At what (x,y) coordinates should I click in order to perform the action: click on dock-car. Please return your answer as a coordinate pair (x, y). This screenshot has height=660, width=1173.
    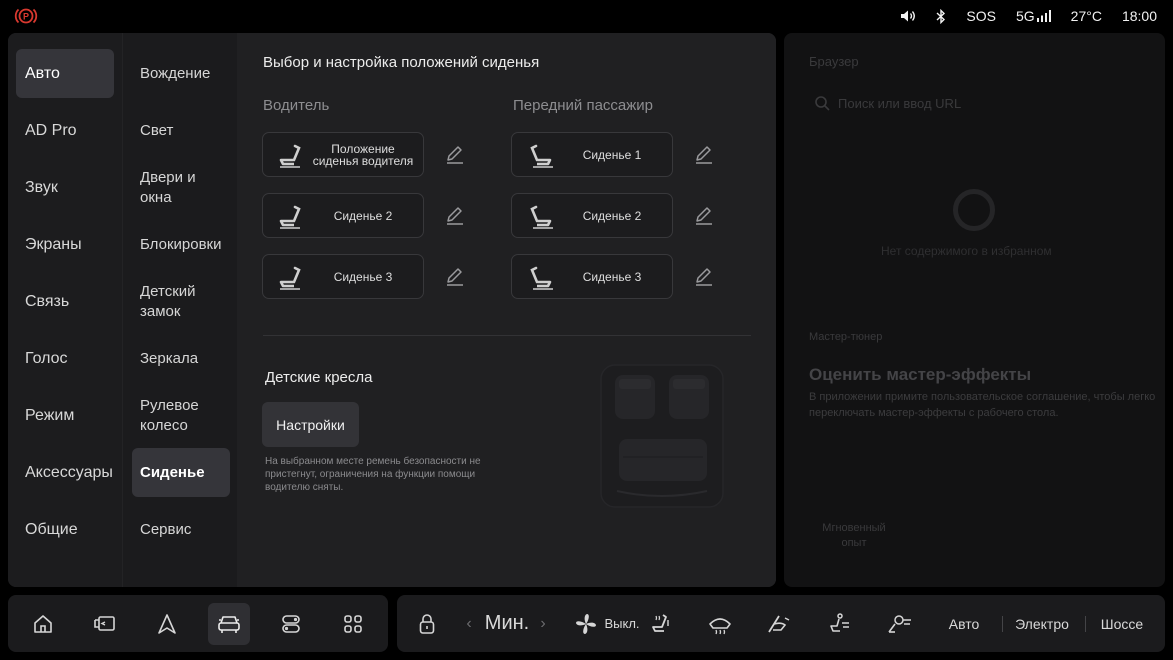
    Looking at the image, I should click on (229, 624).